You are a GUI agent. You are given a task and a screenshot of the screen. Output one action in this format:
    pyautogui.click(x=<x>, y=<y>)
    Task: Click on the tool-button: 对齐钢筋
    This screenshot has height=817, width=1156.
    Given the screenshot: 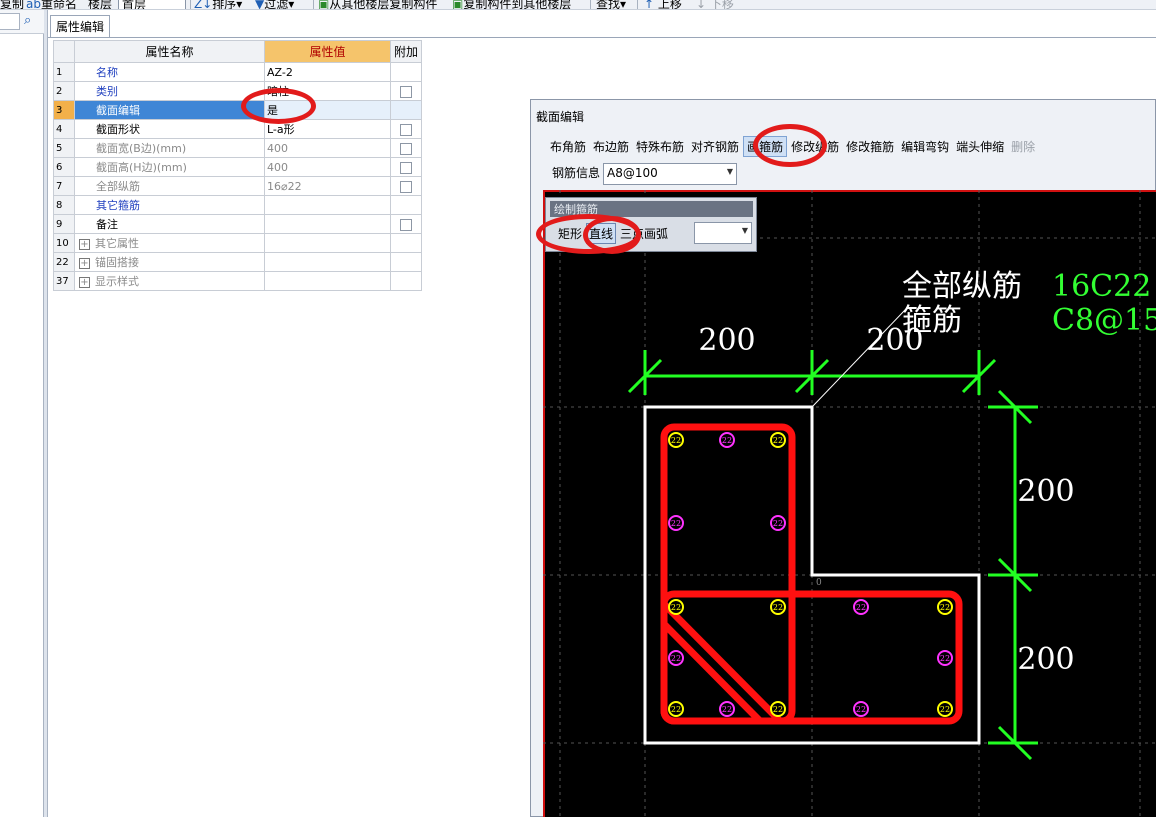 What is the action you would take?
    pyautogui.click(x=715, y=146)
    